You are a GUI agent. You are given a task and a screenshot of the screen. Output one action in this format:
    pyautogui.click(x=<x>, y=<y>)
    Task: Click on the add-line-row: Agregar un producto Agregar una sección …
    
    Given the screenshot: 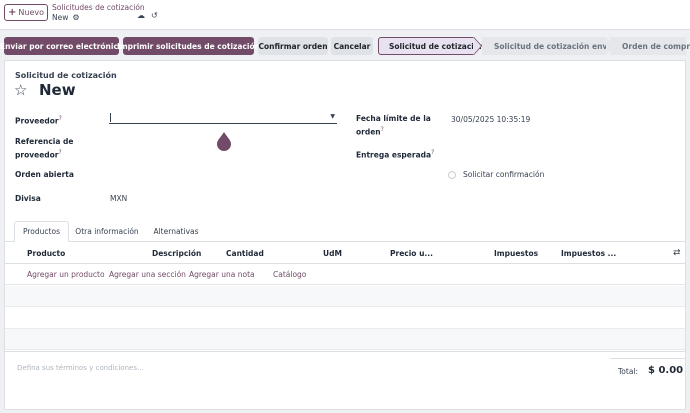 What is the action you would take?
    pyautogui.click(x=345, y=274)
    